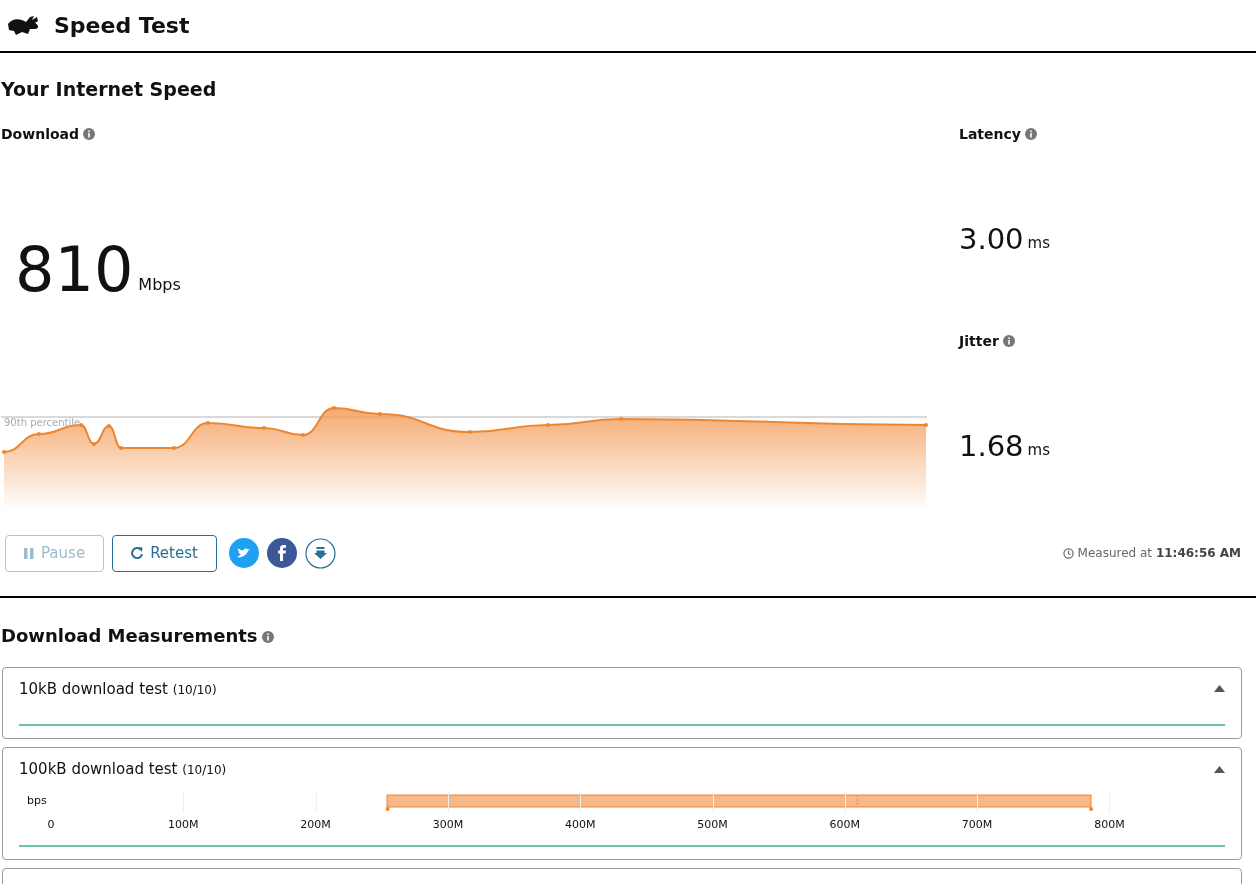  I want to click on metric-label: Download, so click(40, 133).